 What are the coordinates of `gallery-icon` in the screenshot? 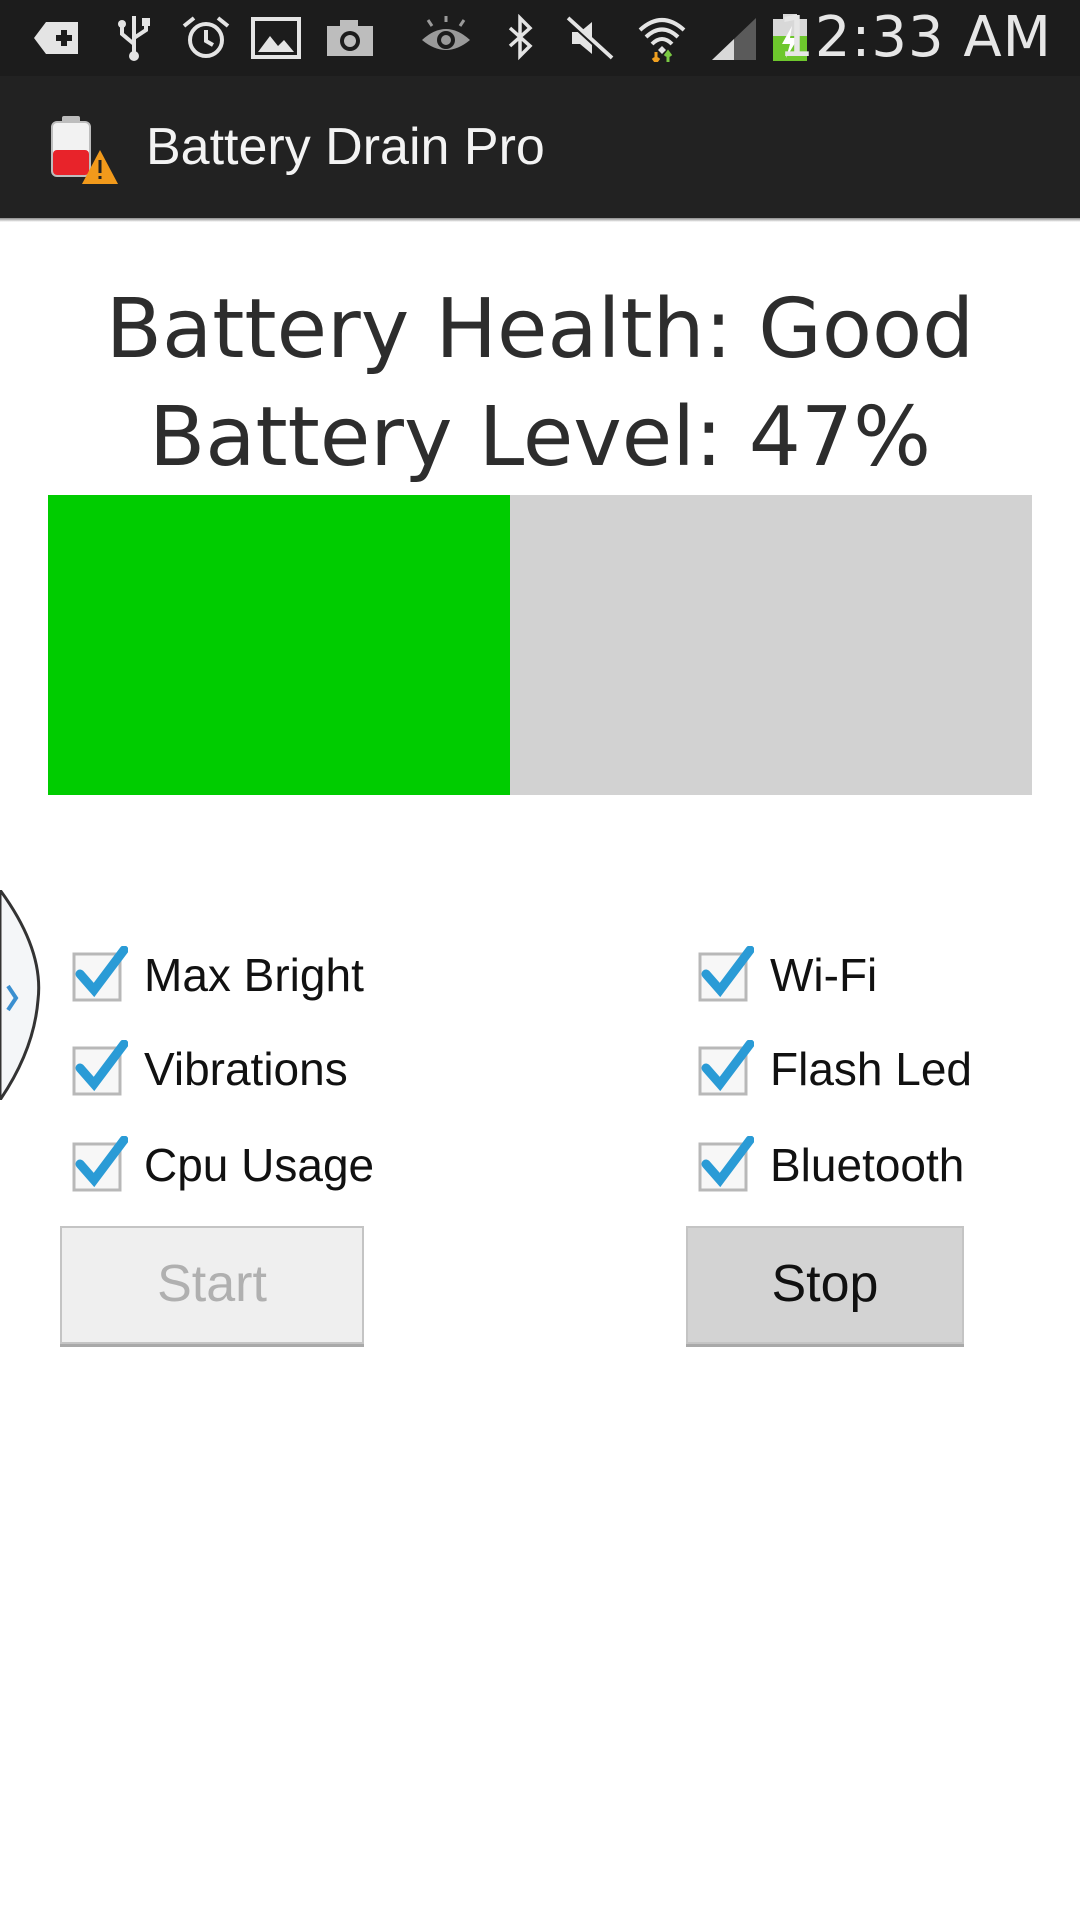 It's located at (276, 38).